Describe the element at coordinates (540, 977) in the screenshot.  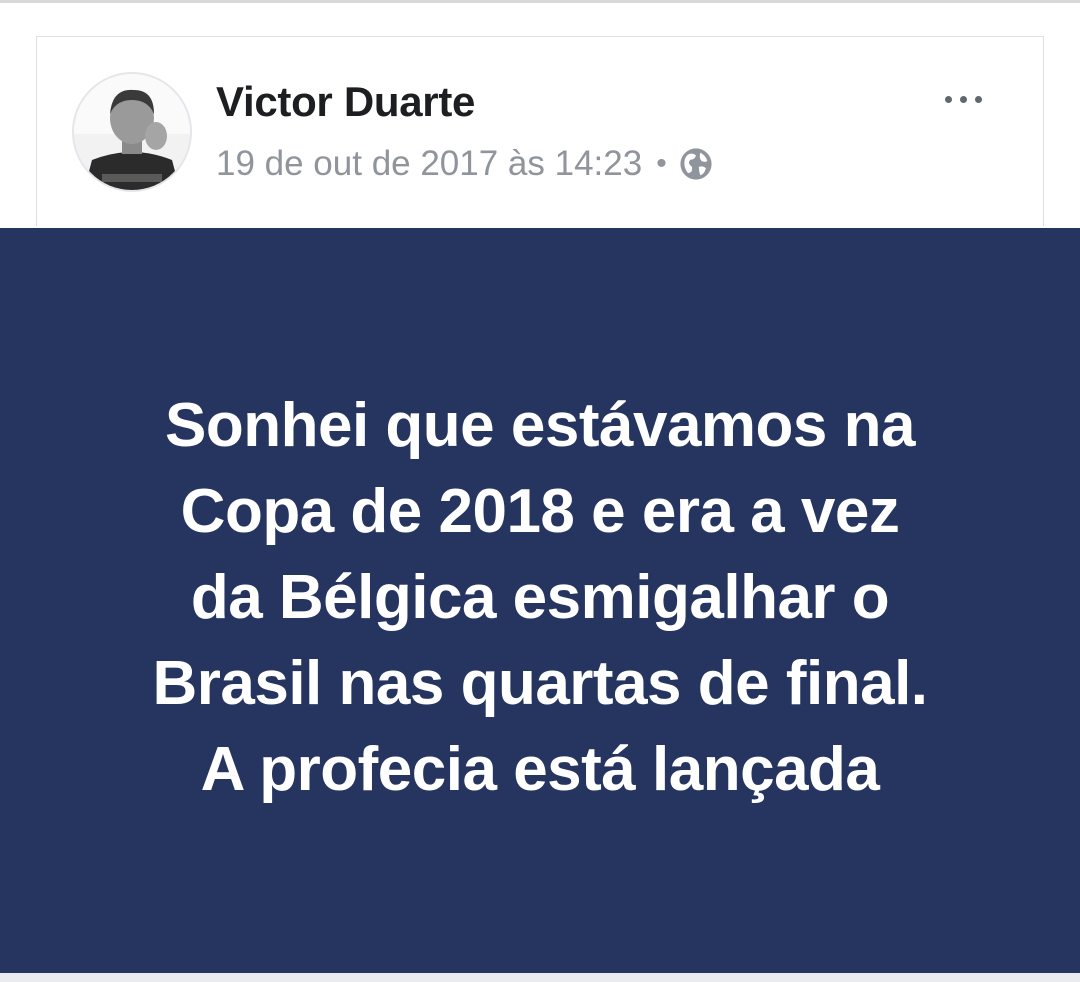
I see `bottom-divider` at that location.